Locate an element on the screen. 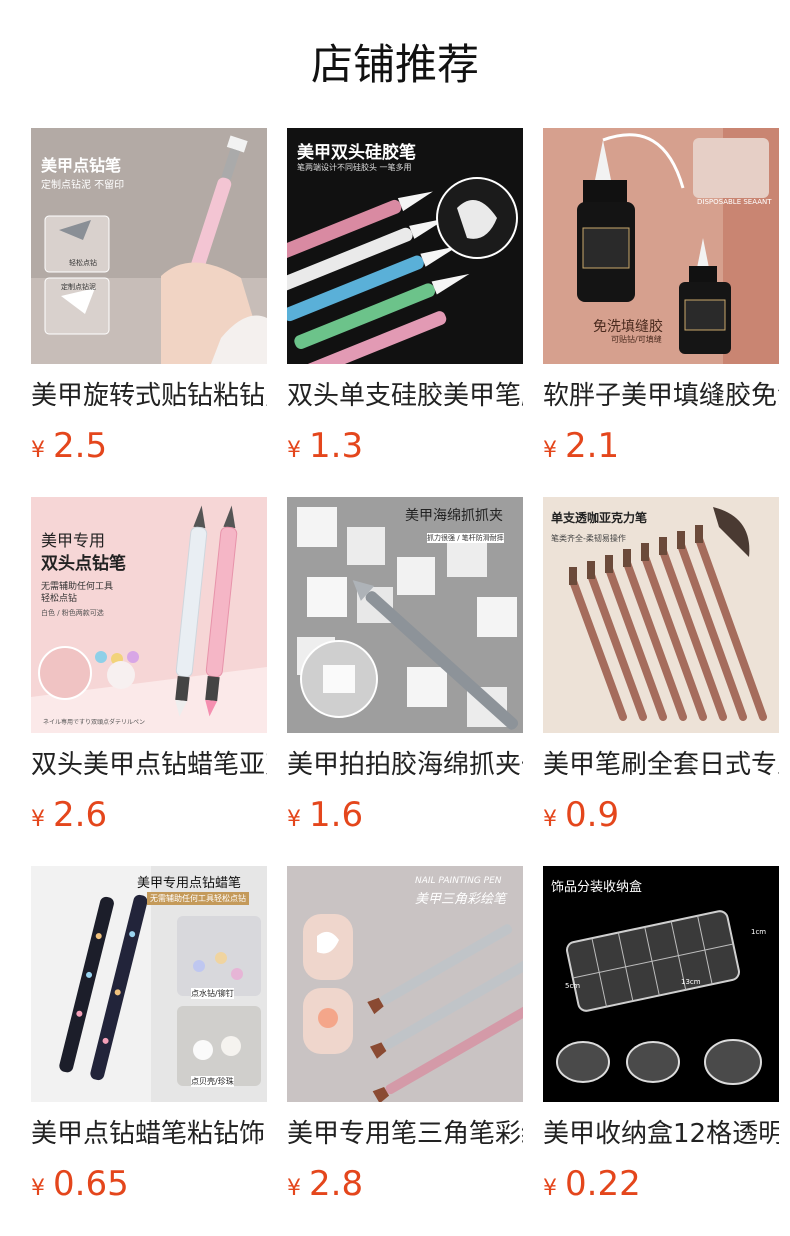  image-headline: 美甲专用 is located at coordinates (73, 540).